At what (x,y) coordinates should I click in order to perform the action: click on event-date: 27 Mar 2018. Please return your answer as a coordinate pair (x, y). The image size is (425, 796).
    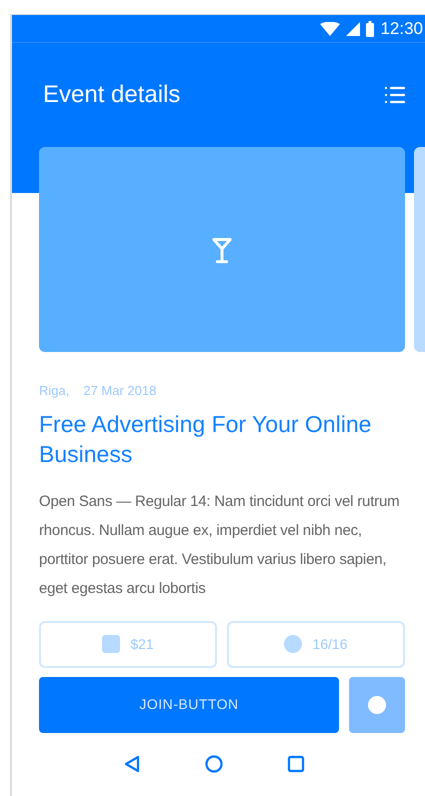
    Looking at the image, I should click on (119, 391).